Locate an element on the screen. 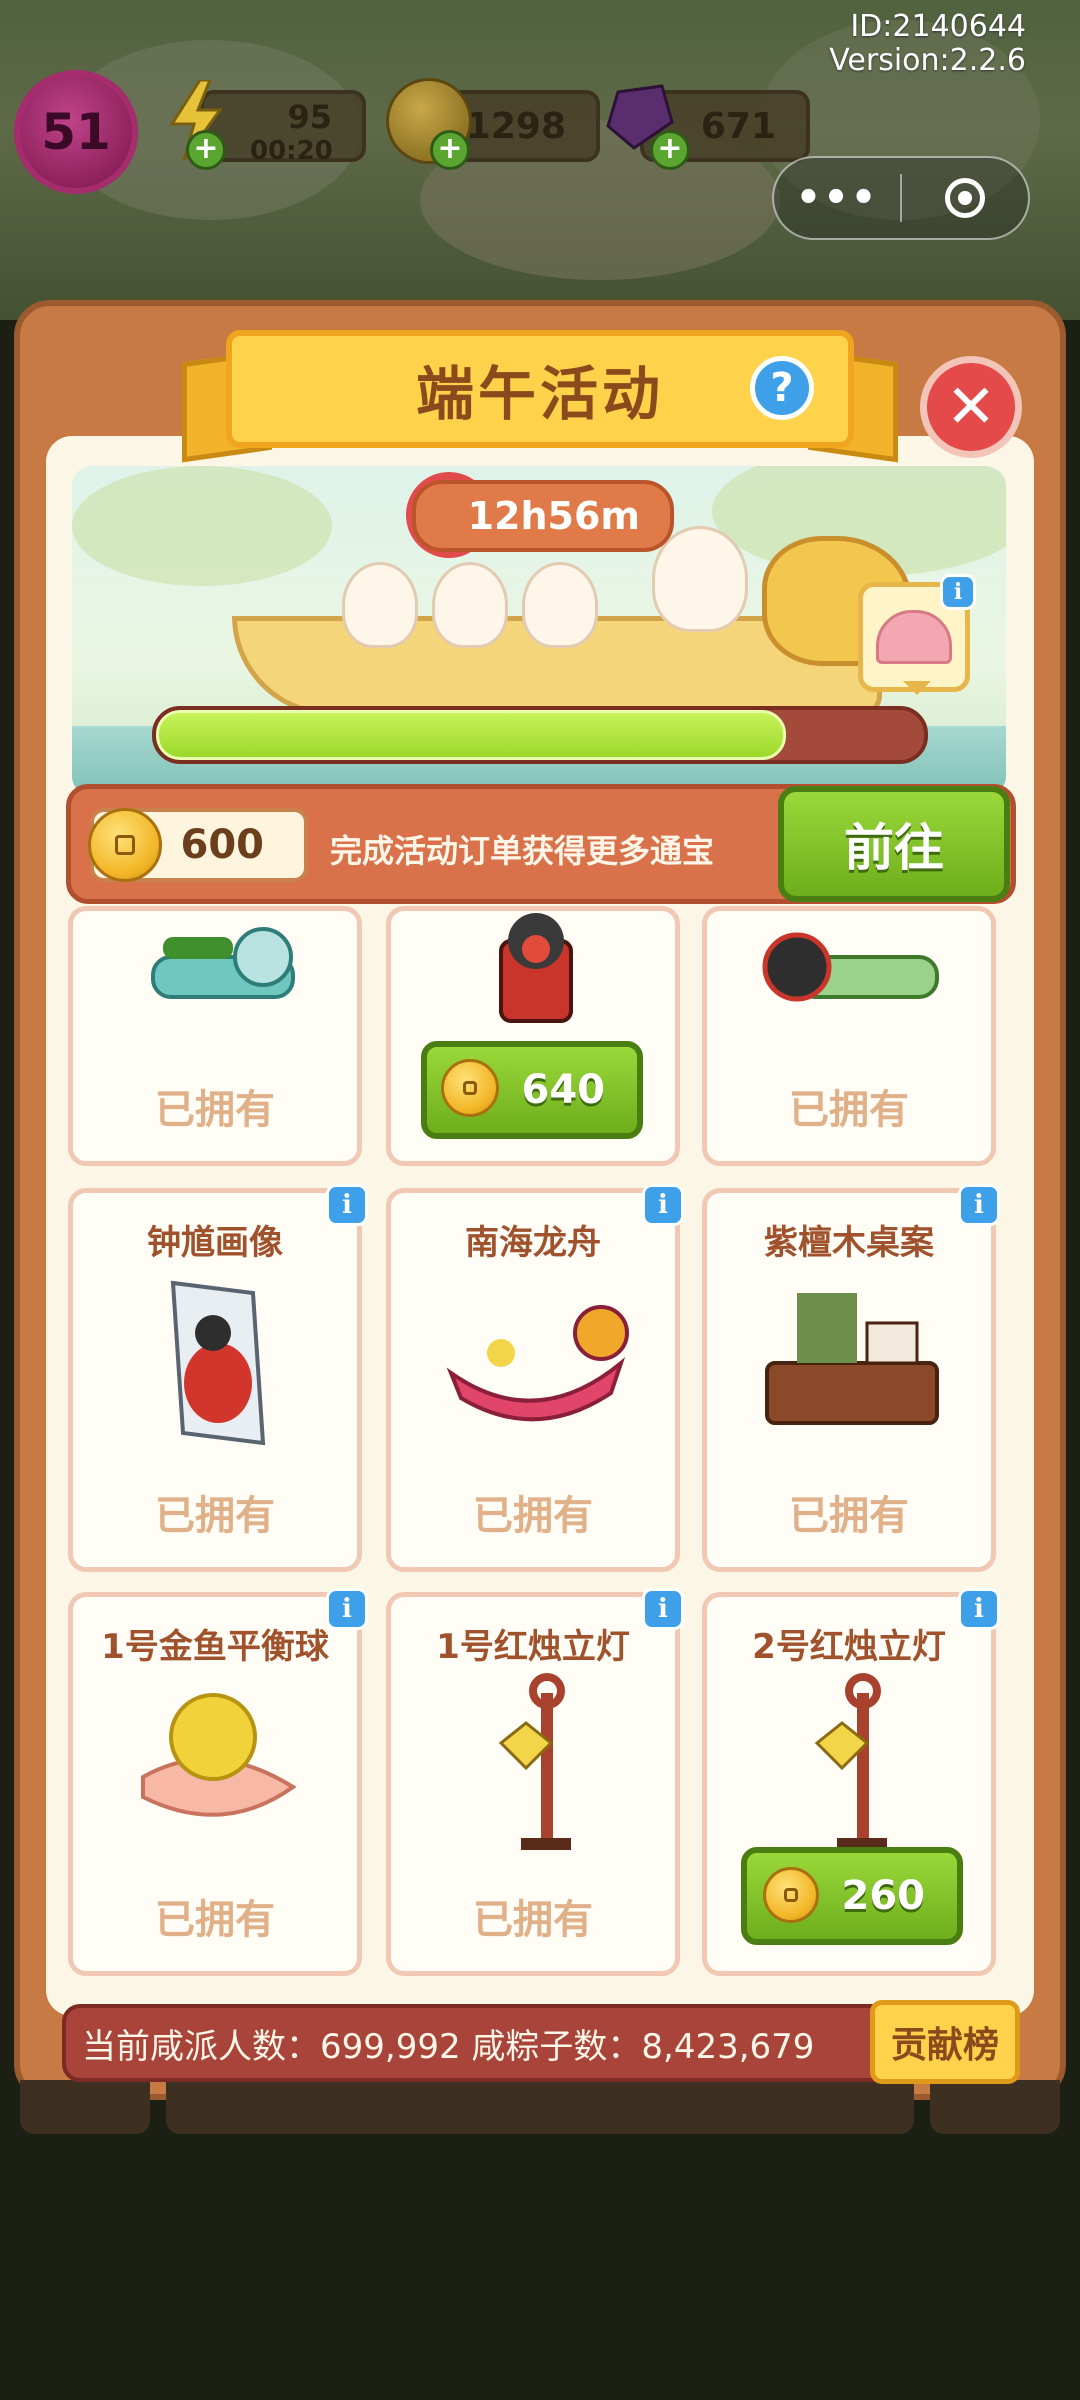 The height and width of the screenshot is (2400, 1080). modal-title: 端午活动 is located at coordinates (539, 394).